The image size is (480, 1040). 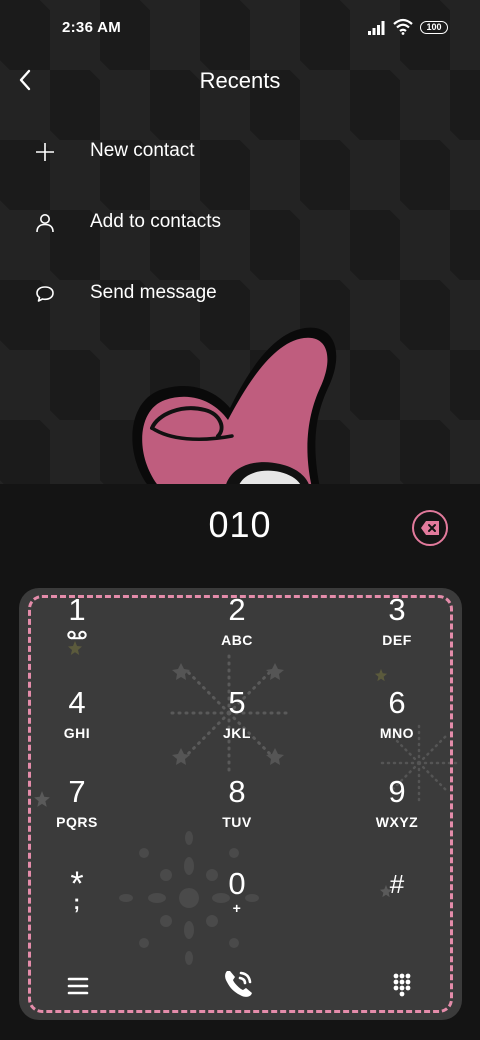 I want to click on backspace-icon, so click(x=430, y=528).